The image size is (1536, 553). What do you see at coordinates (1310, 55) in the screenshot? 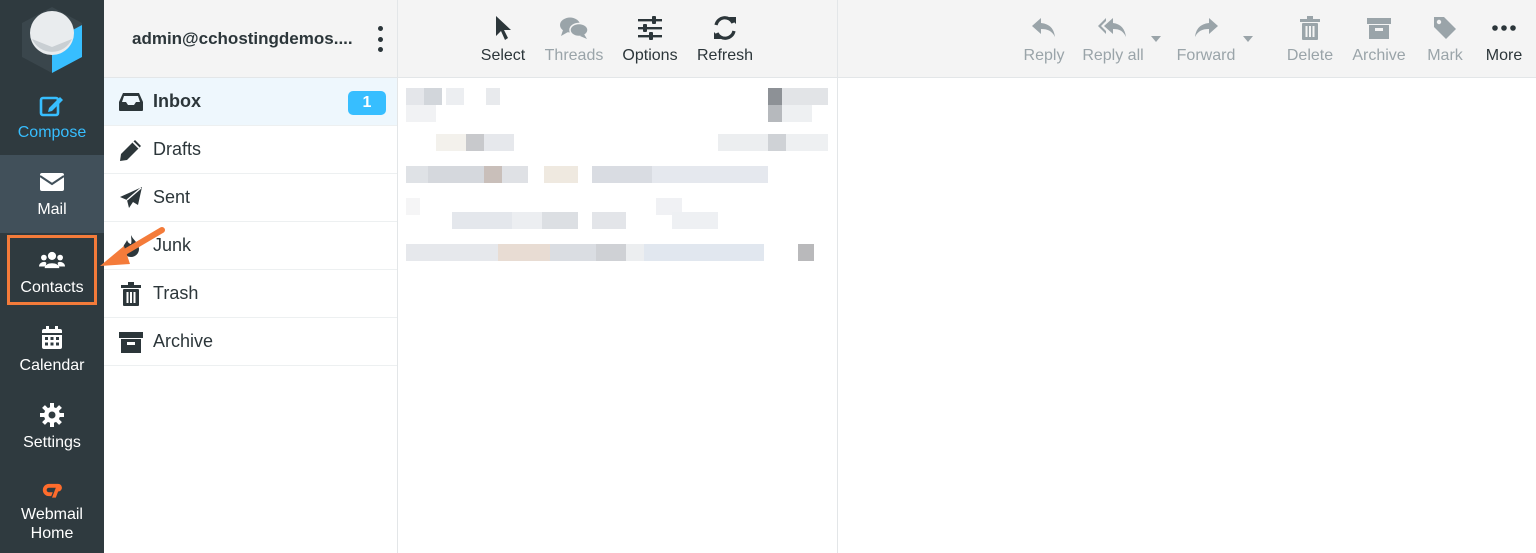
I see `delete-label: Delete` at bounding box center [1310, 55].